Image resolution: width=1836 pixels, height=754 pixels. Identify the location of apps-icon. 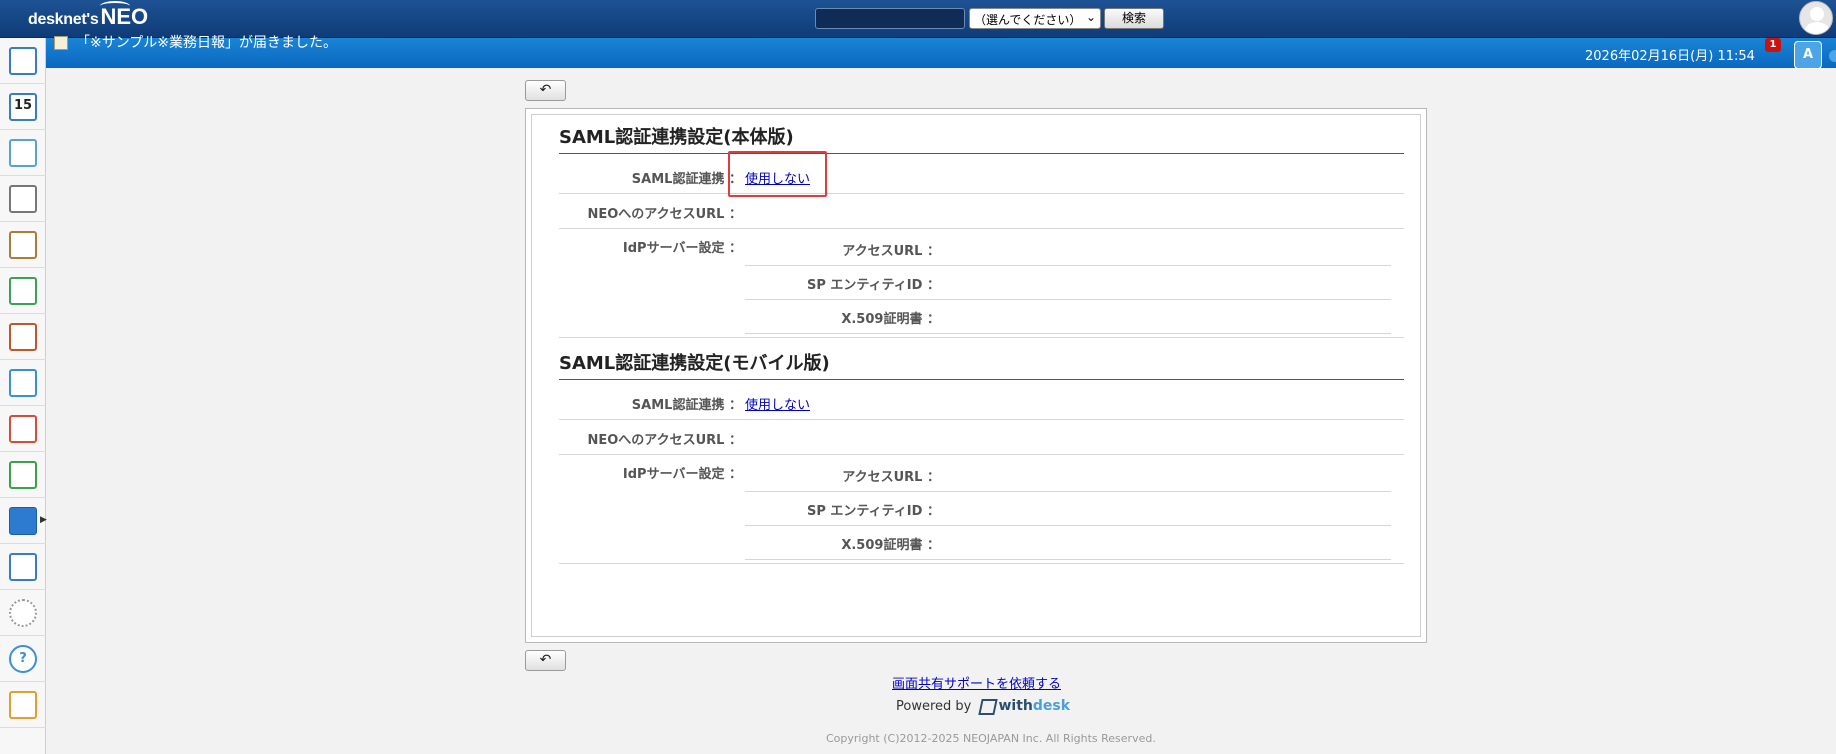
(23, 429).